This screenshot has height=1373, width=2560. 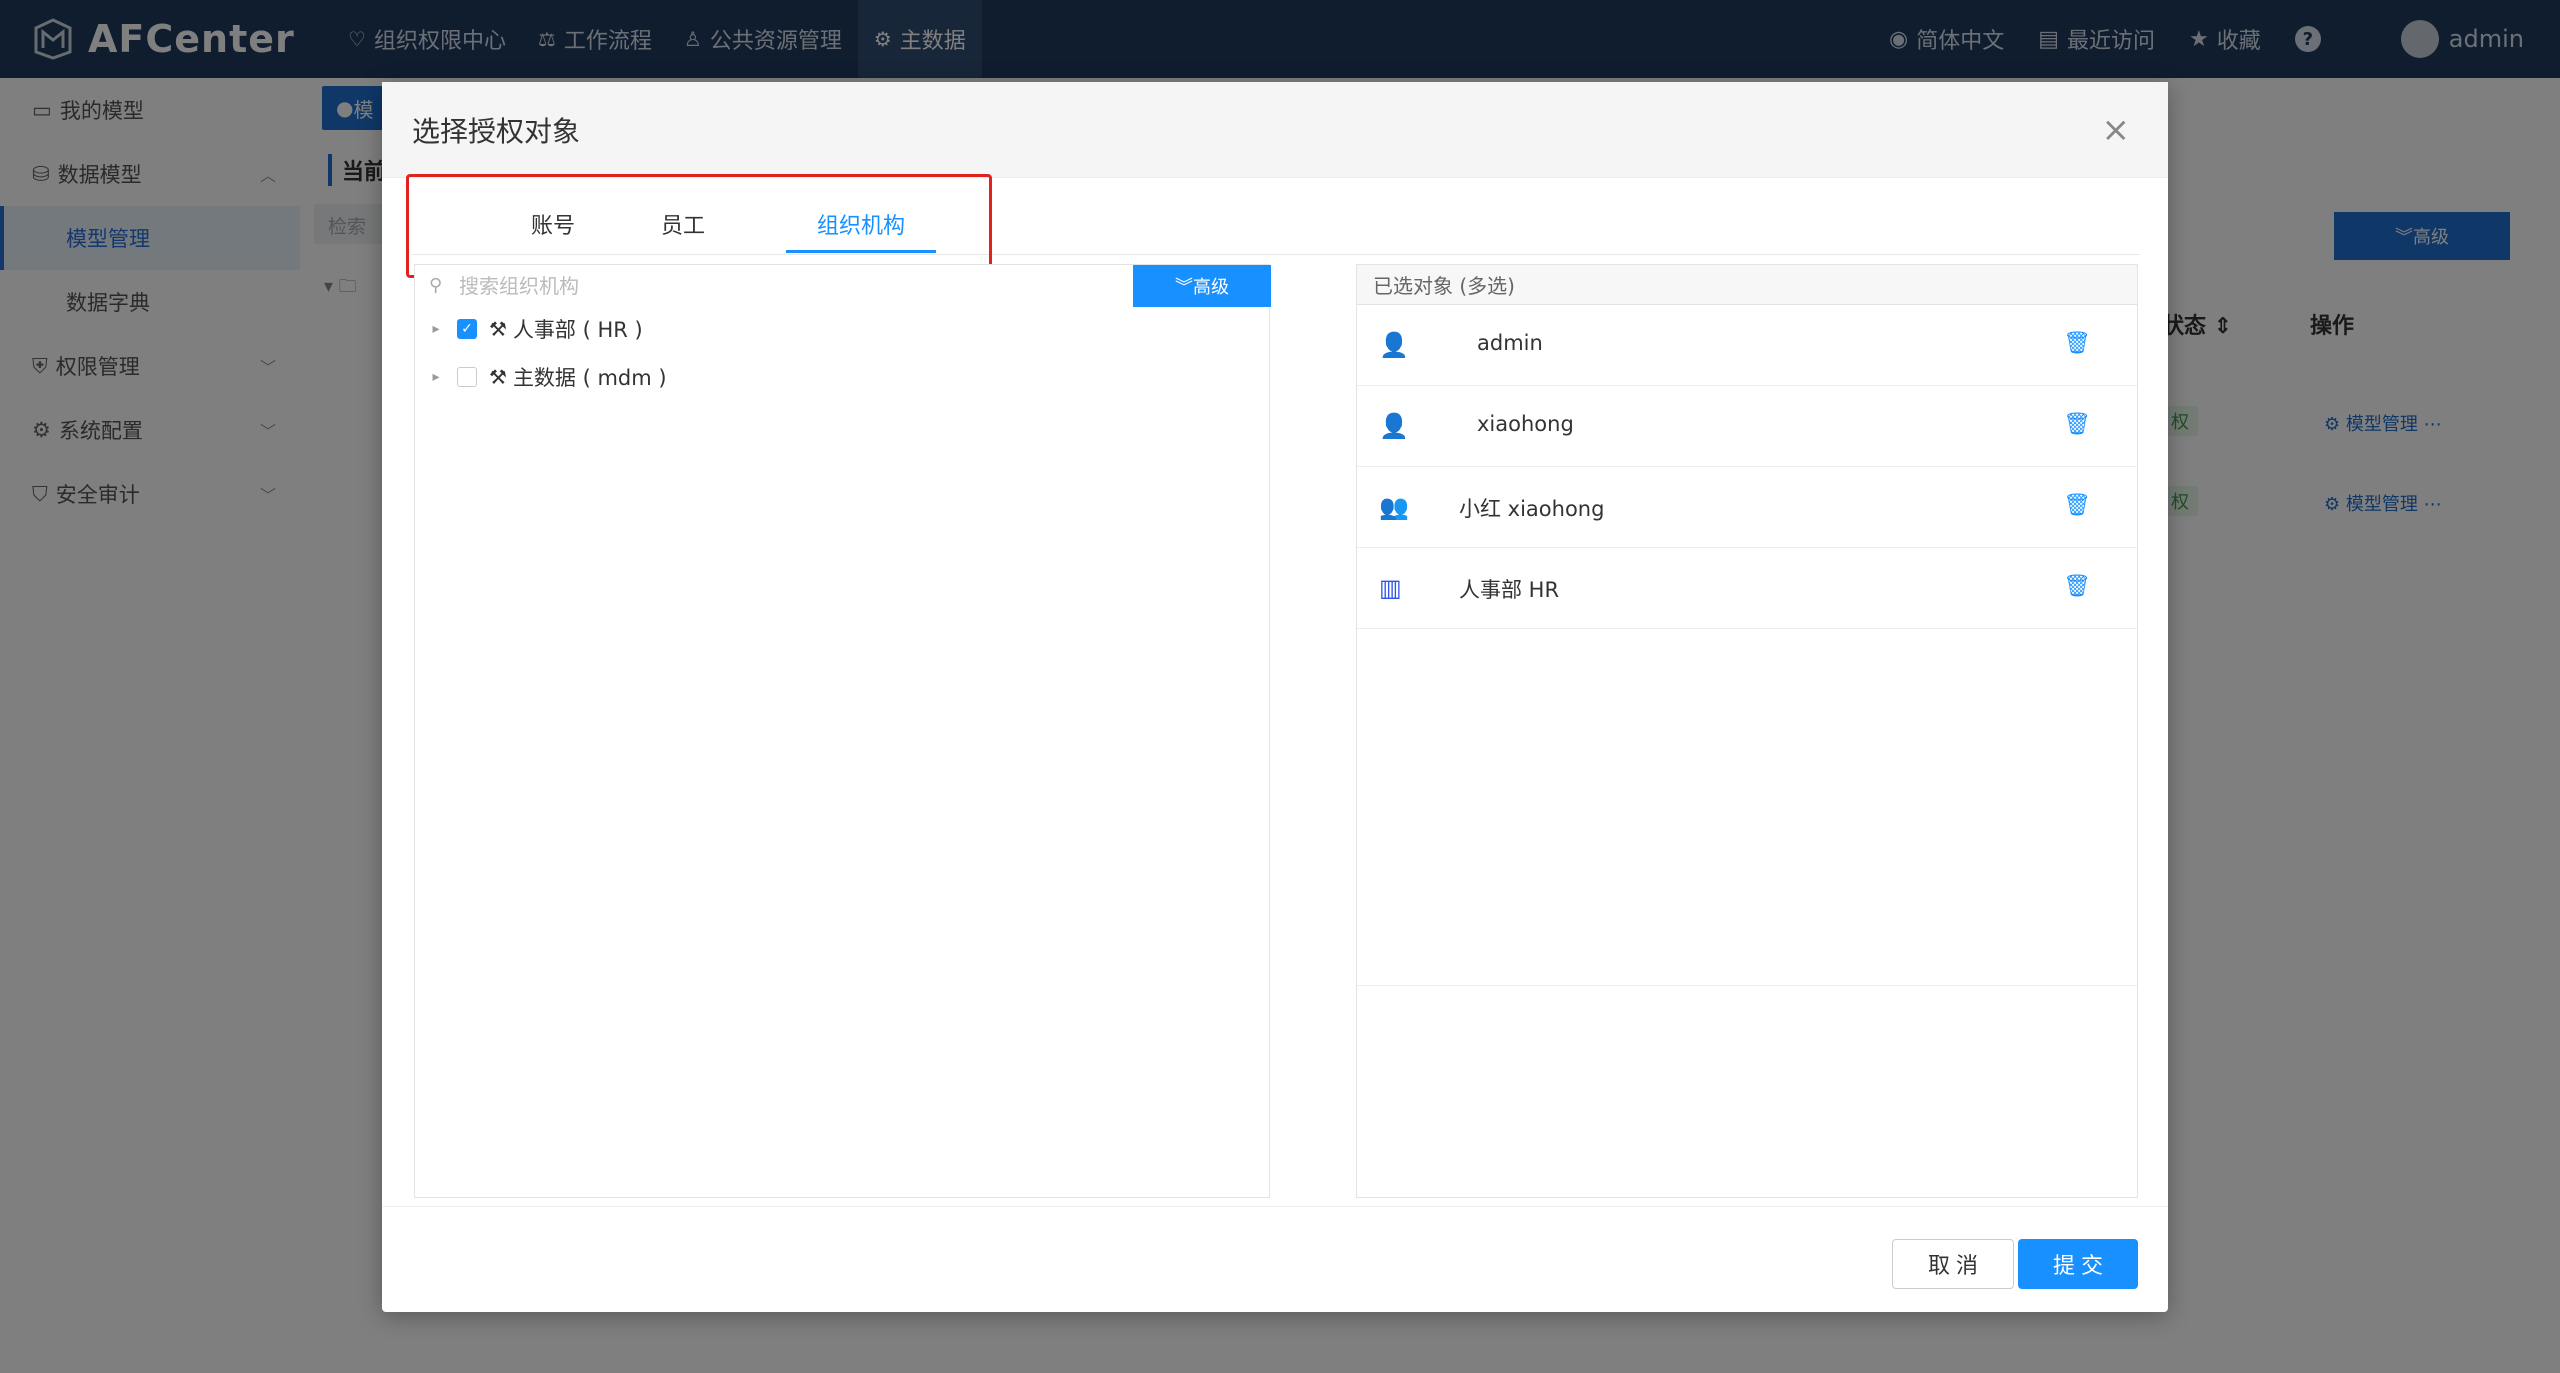 I want to click on dialog-title: 选择授权对象, so click(x=496, y=131).